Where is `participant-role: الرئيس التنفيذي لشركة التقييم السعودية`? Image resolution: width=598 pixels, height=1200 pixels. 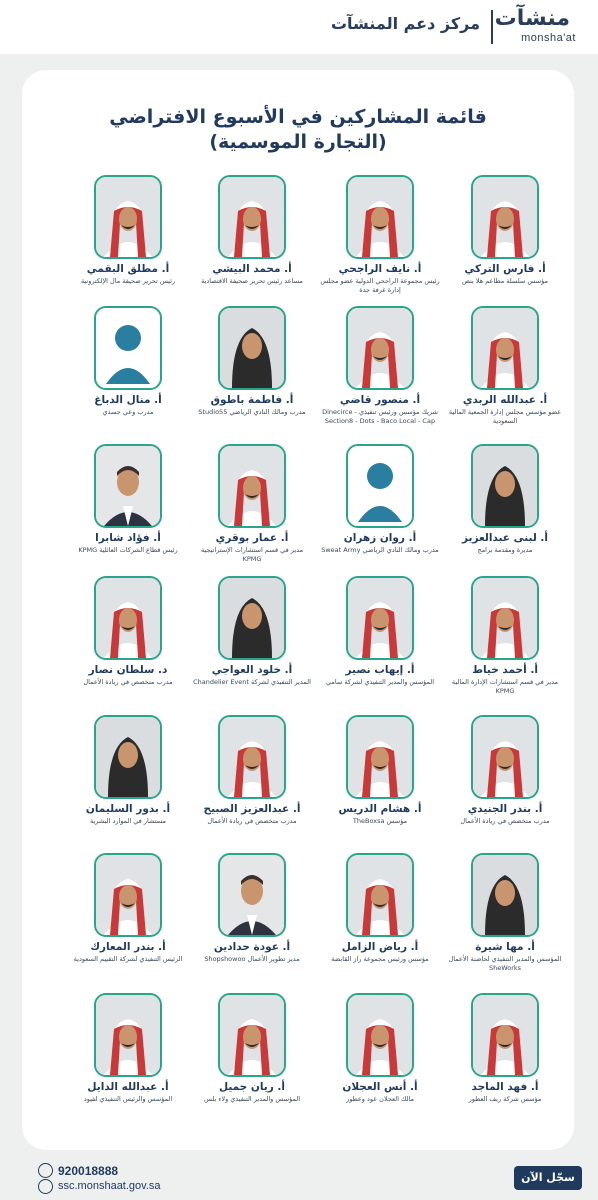 participant-role: الرئيس التنفيذي لشركة التقييم السعودية is located at coordinates (128, 959).